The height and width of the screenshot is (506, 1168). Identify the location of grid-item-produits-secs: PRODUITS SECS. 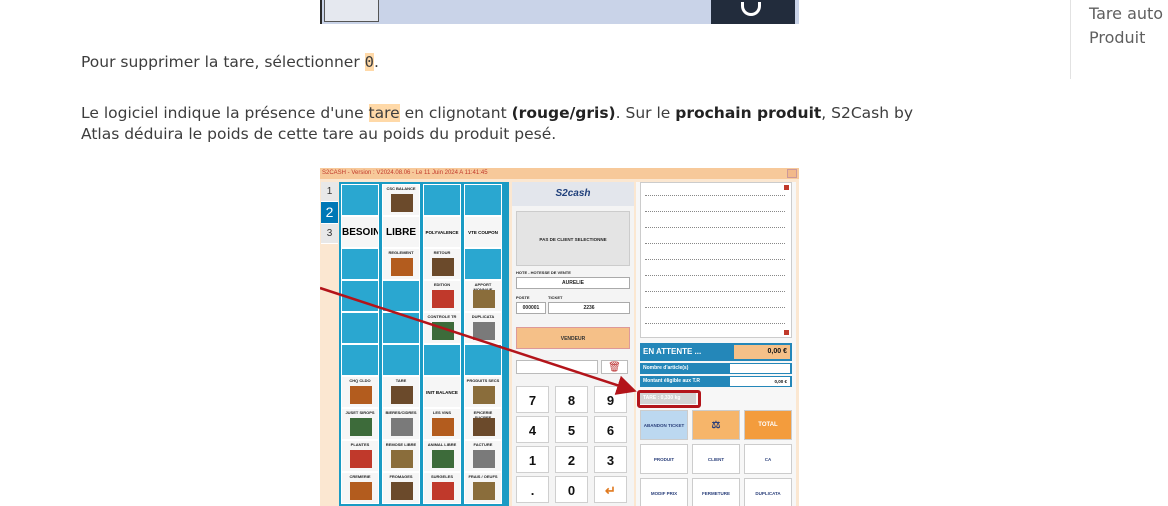
(483, 392).